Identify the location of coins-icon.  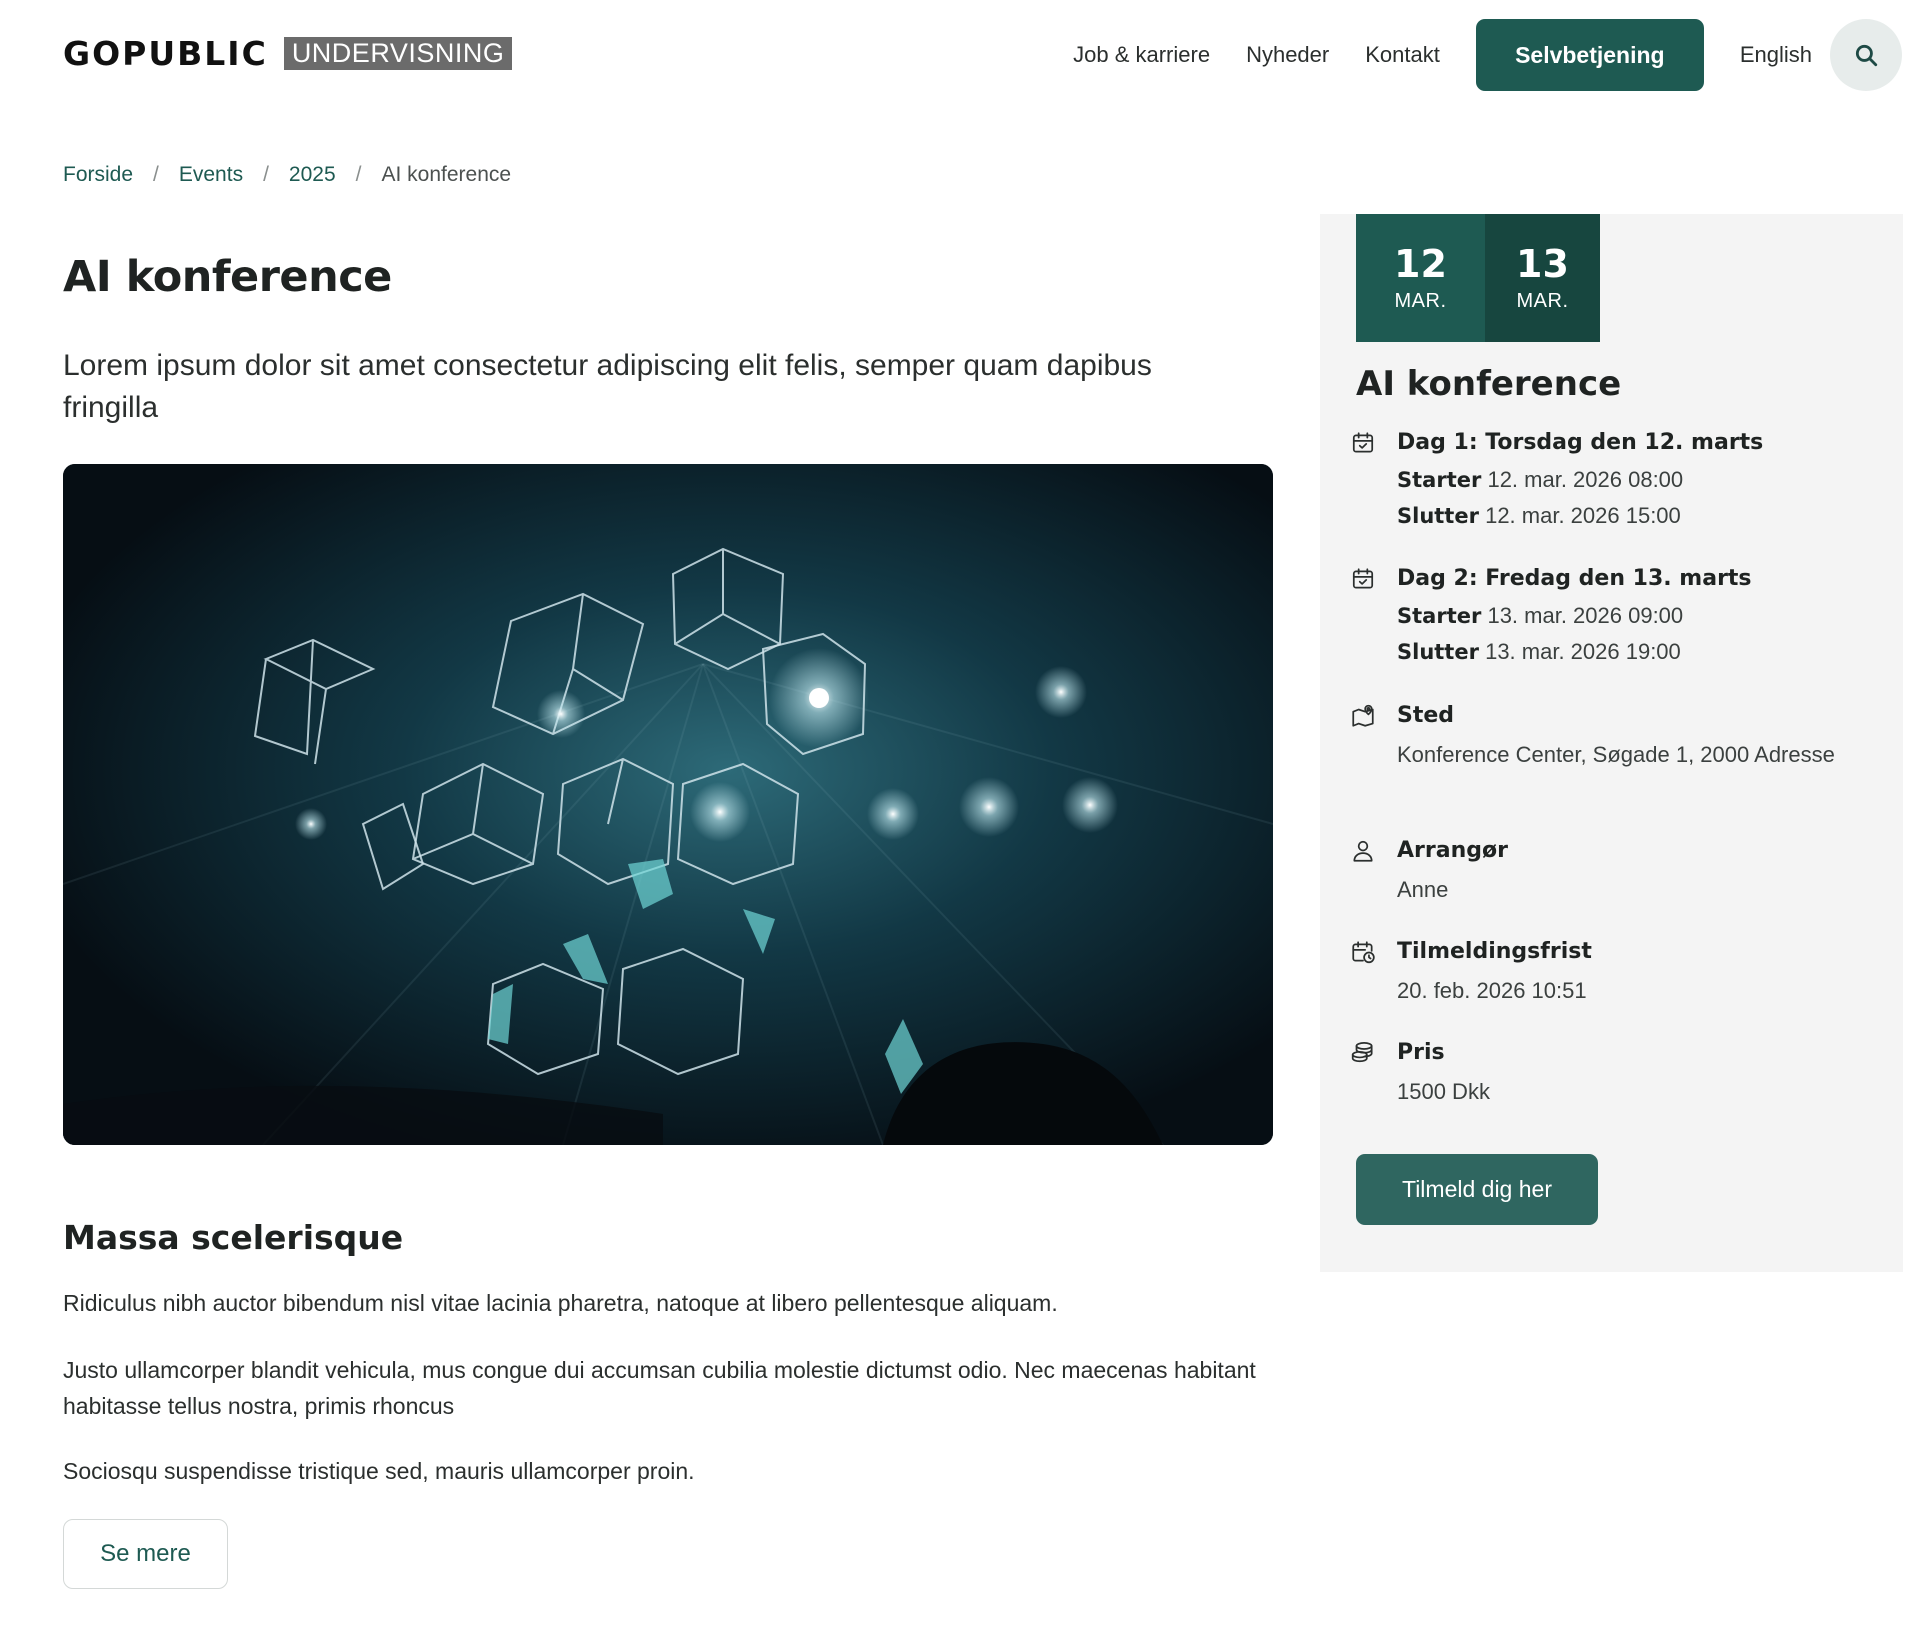
(1362, 1052).